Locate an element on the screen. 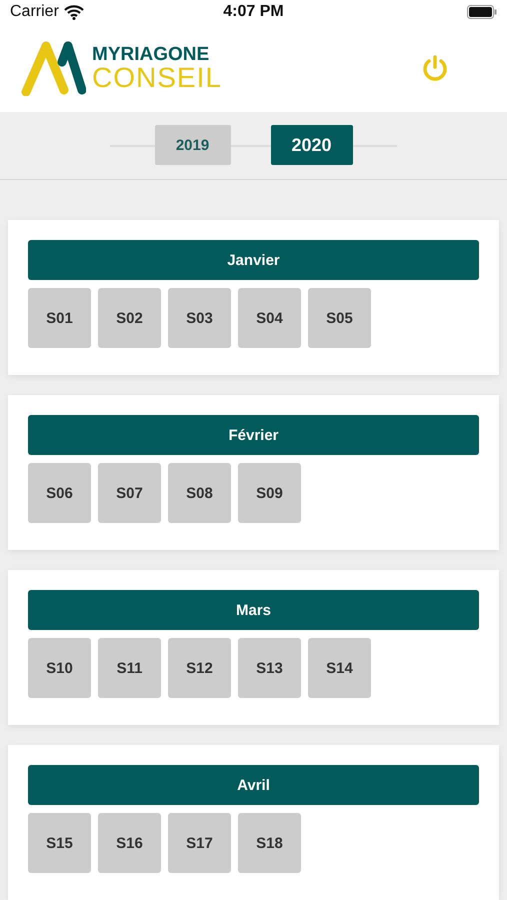 This screenshot has width=507, height=900. week-button: S15 is located at coordinates (59, 843).